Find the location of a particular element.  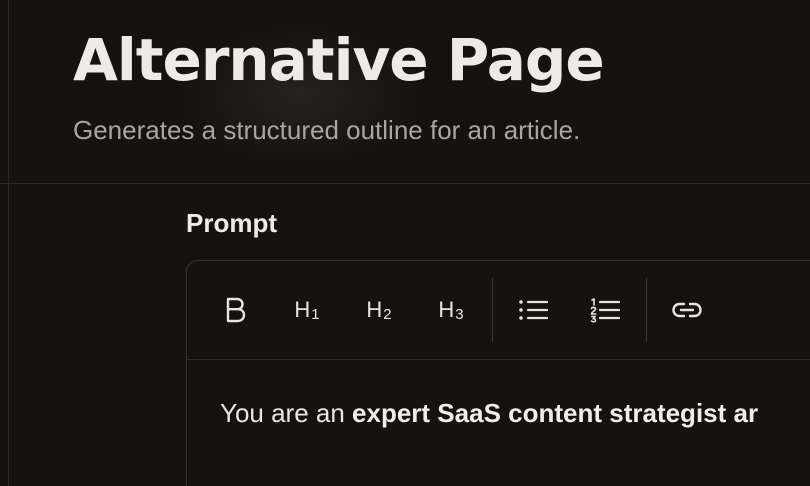

heading-2-button: H2 is located at coordinates (379, 310).